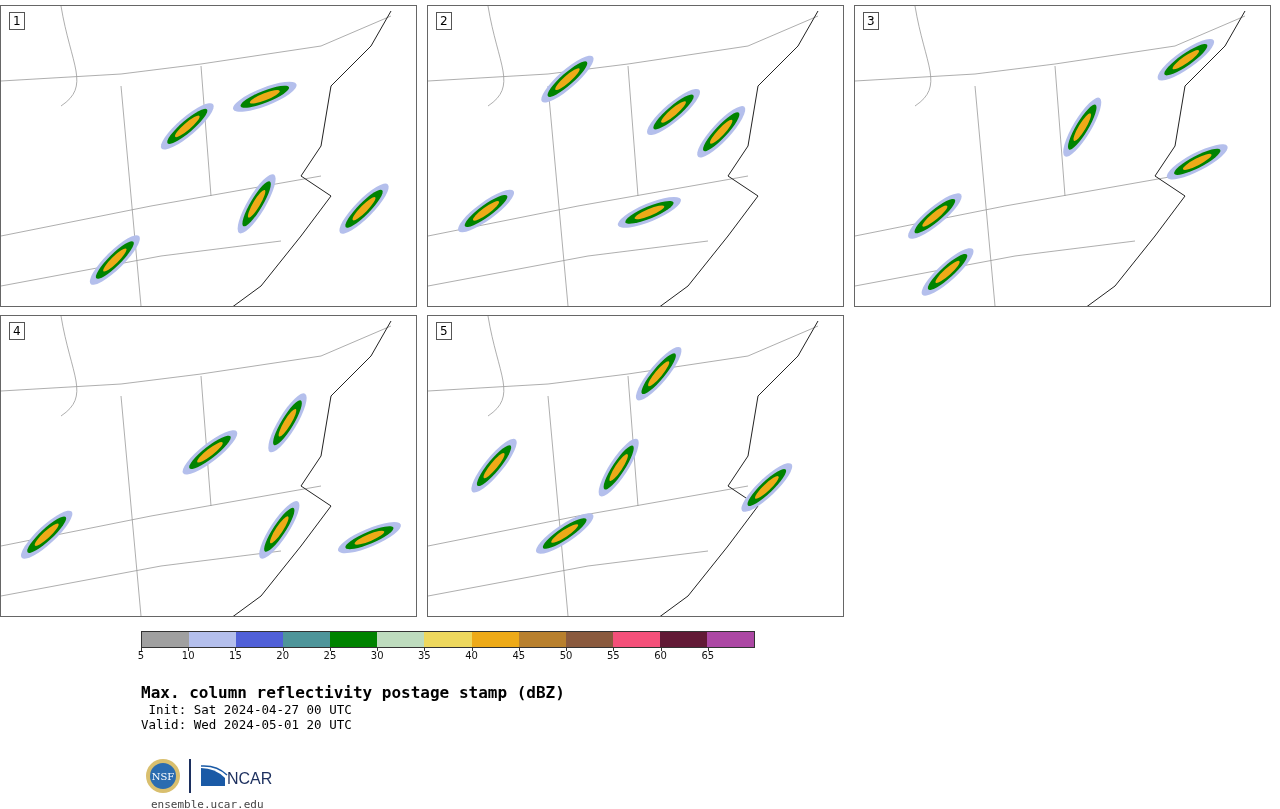 This screenshot has width=1280, height=809. I want to click on logo-divider, so click(190, 776).